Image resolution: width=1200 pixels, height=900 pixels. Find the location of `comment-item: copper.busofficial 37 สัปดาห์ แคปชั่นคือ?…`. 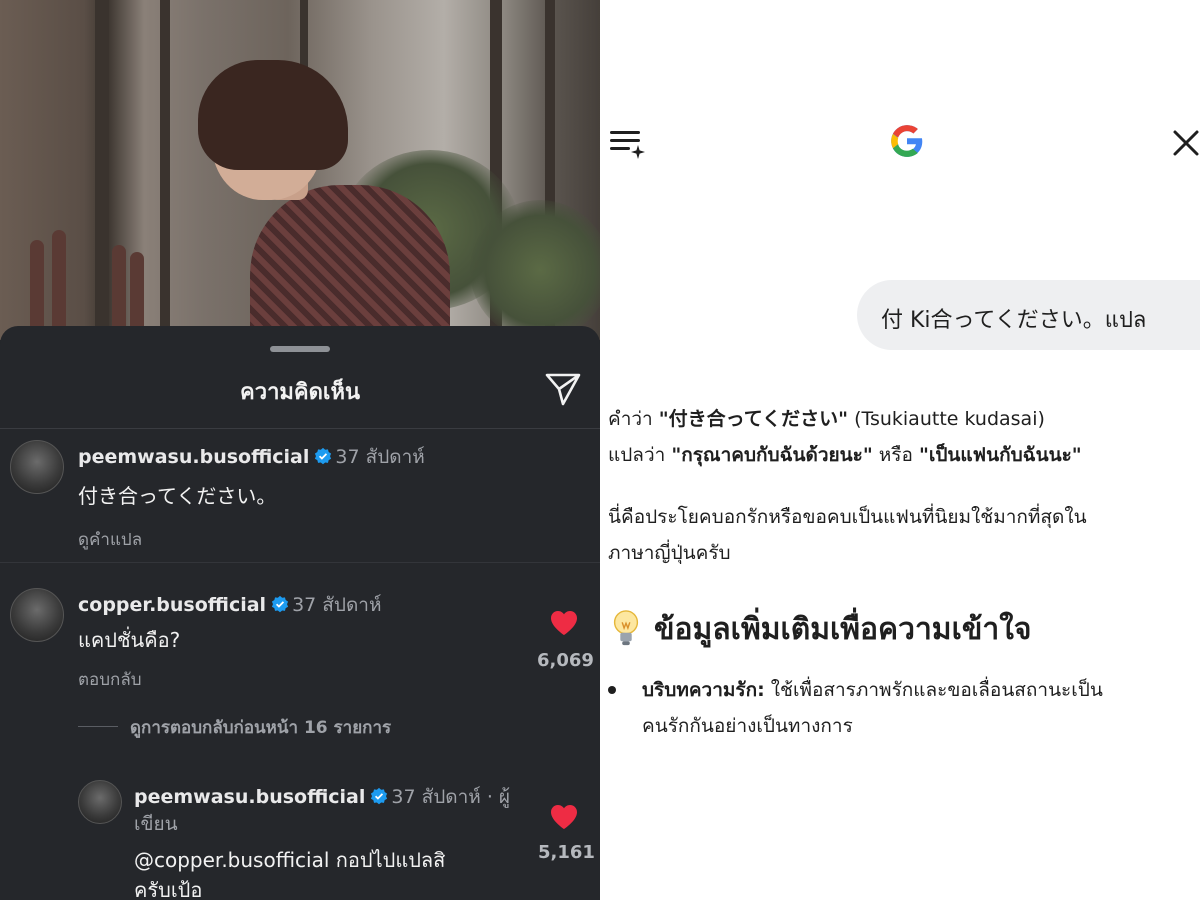

comment-item: copper.busofficial 37 สัปดาห์ แคปชั่นคือ?… is located at coordinates (300, 642).